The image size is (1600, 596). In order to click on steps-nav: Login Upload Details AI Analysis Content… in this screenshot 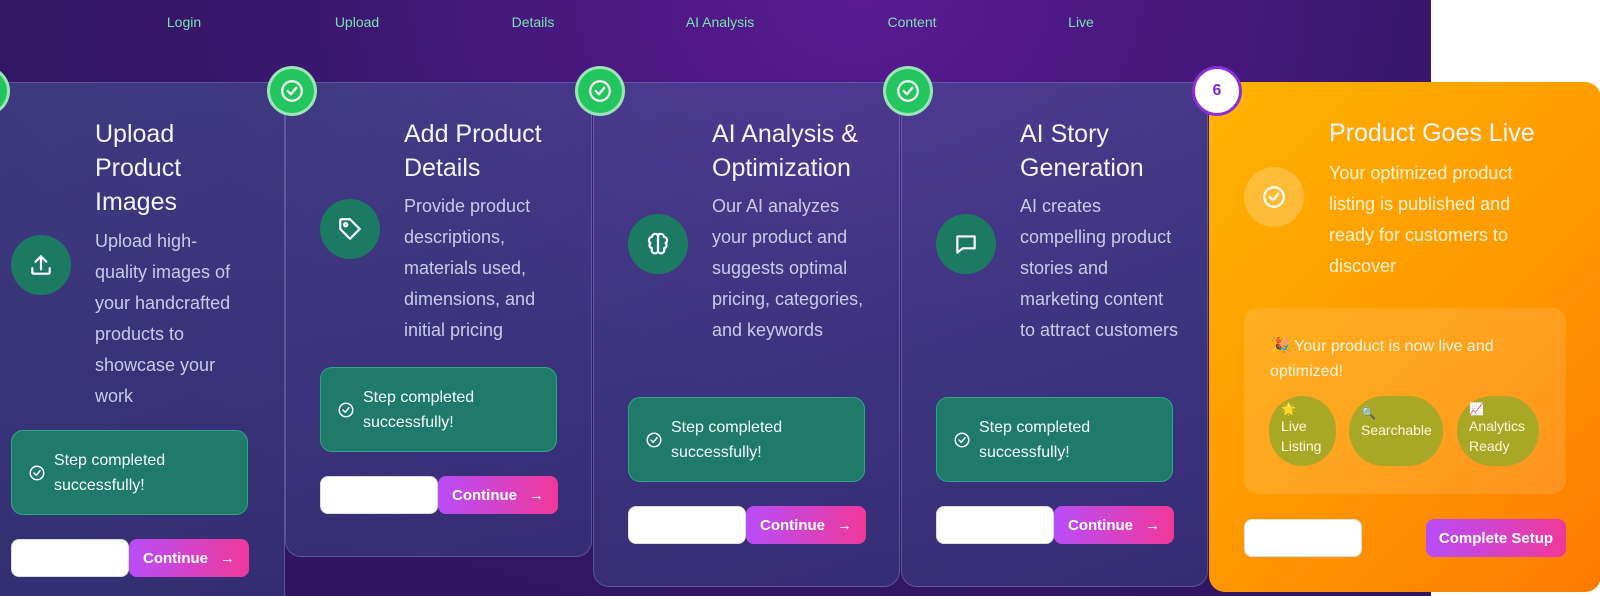, I will do `click(715, 22)`.